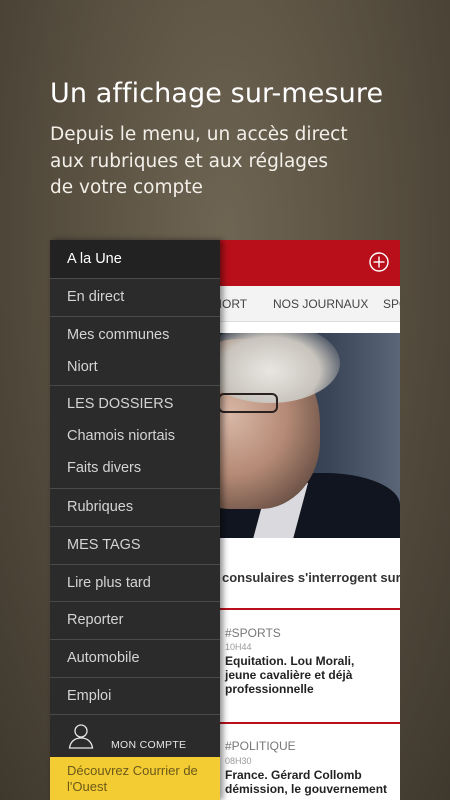 The width and height of the screenshot is (450, 800). Describe the element at coordinates (189, 161) in the screenshot. I see `promo-subtitle-line: aux rubriques et aux réglages` at that location.